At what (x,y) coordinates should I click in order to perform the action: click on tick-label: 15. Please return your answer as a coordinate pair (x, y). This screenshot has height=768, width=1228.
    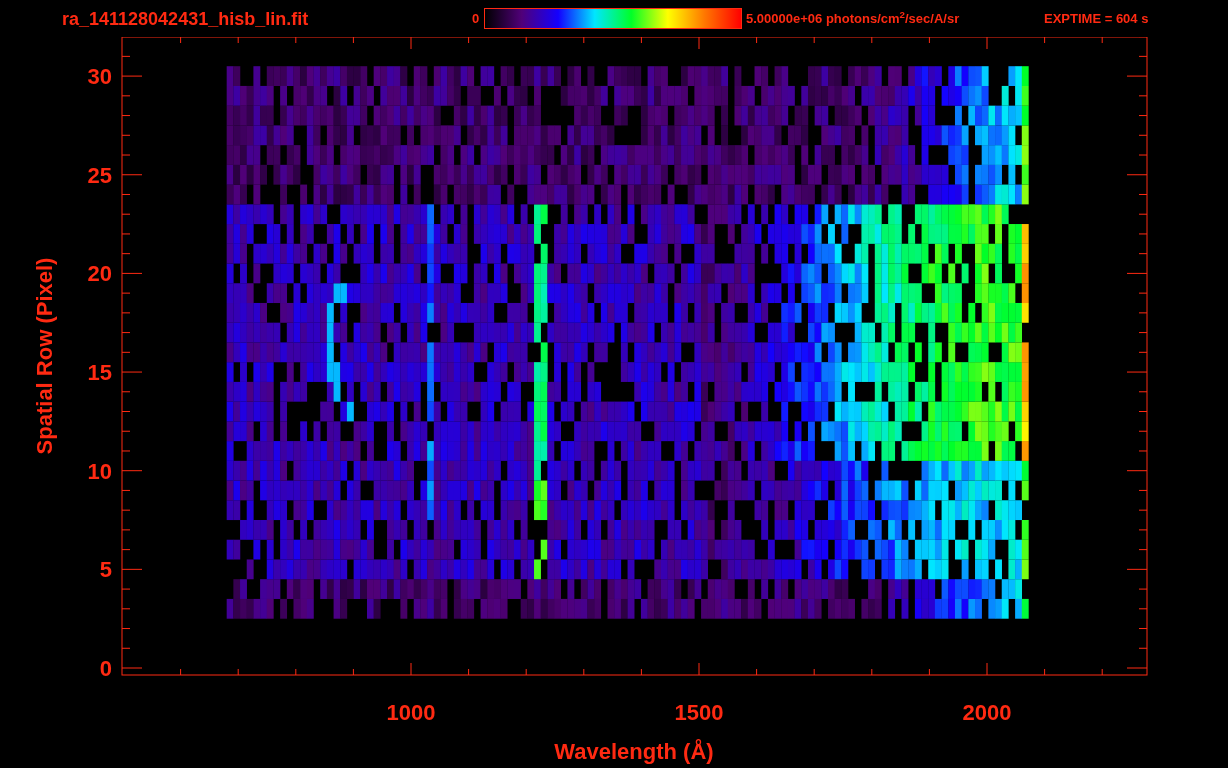
    Looking at the image, I should click on (99, 373).